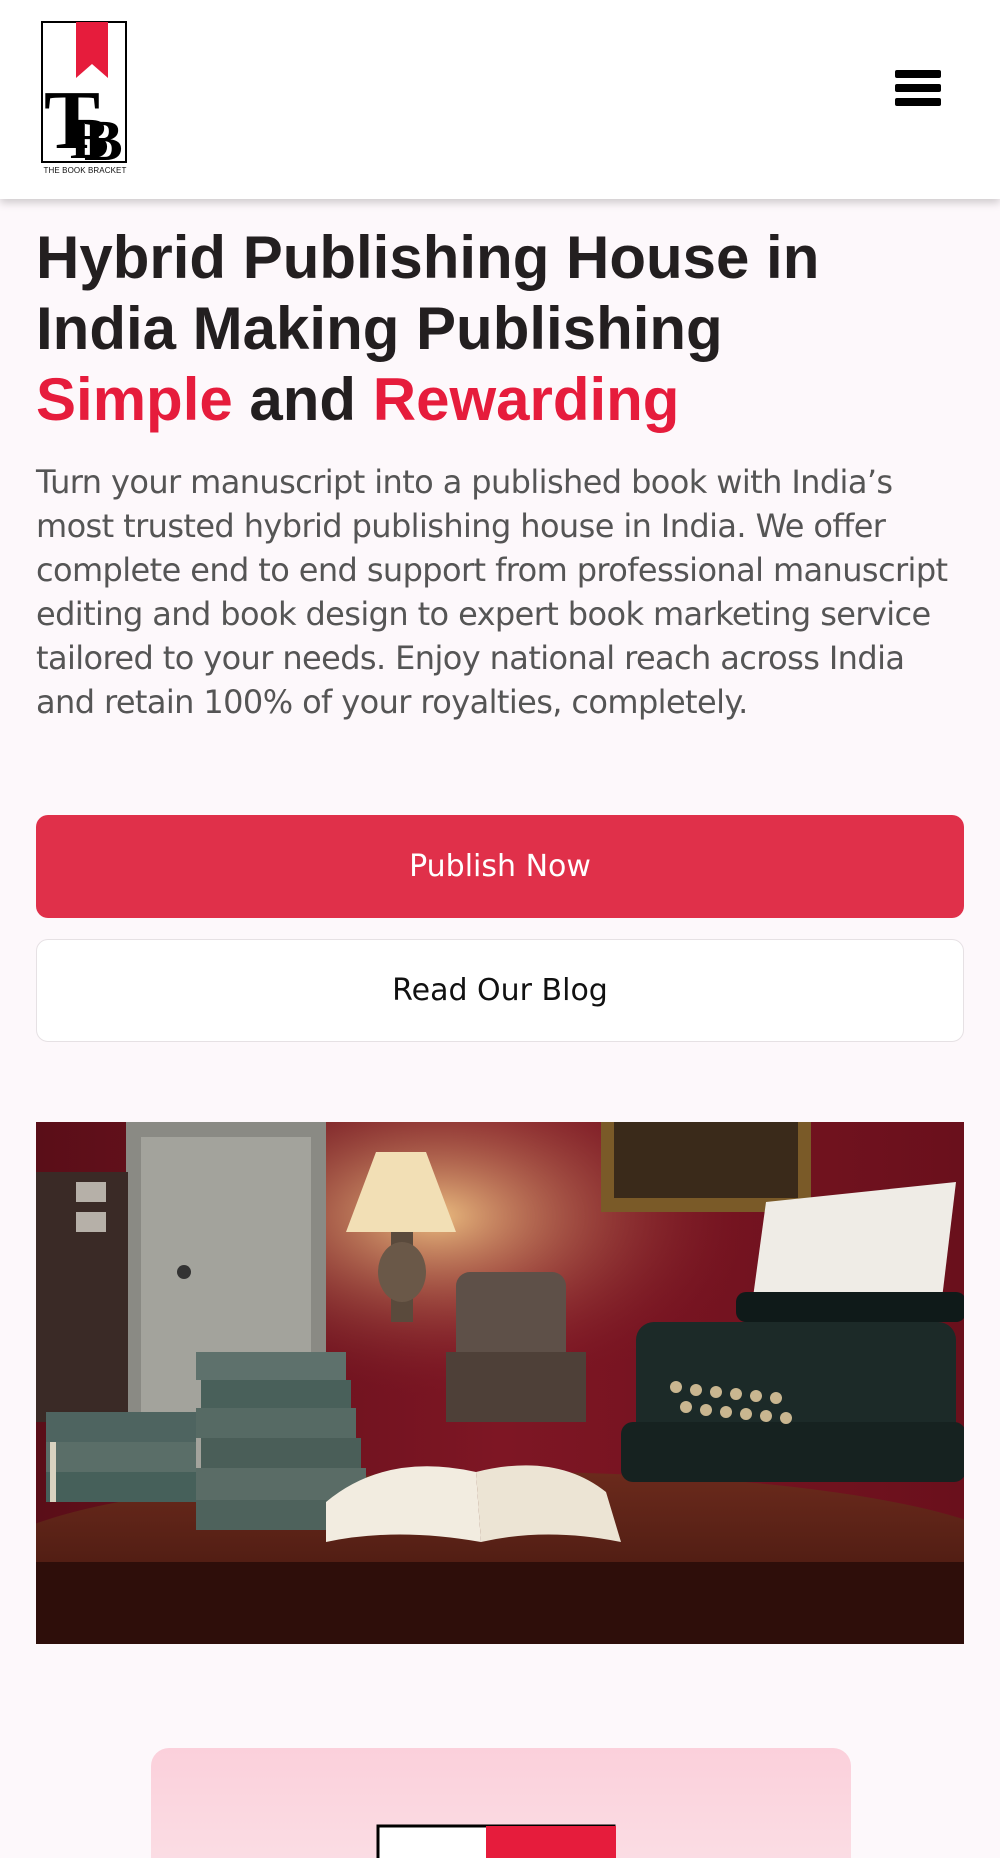 Image resolution: width=1000 pixels, height=1858 pixels. What do you see at coordinates (920, 94) in the screenshot?
I see `hamburger-menu-icon` at bounding box center [920, 94].